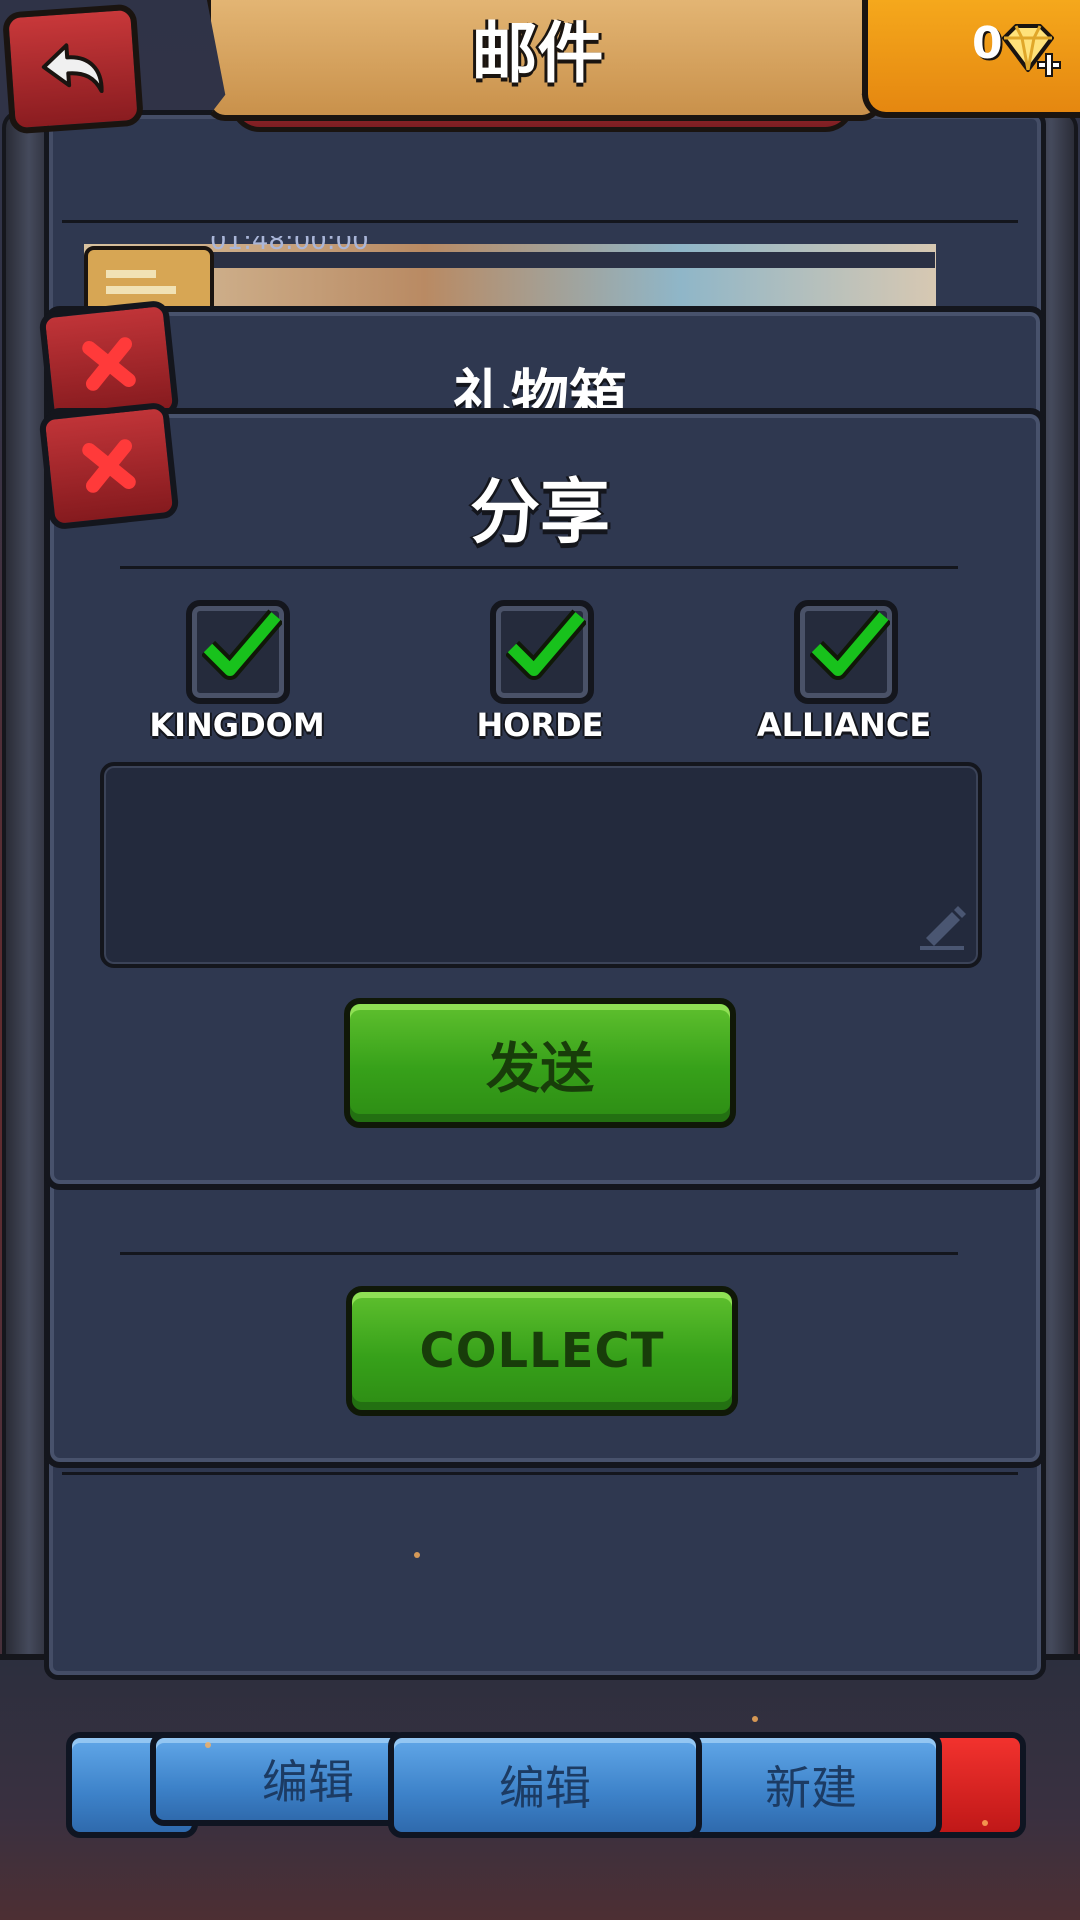  Describe the element at coordinates (542, 1351) in the screenshot. I see `collect-button: COLLECT` at that location.